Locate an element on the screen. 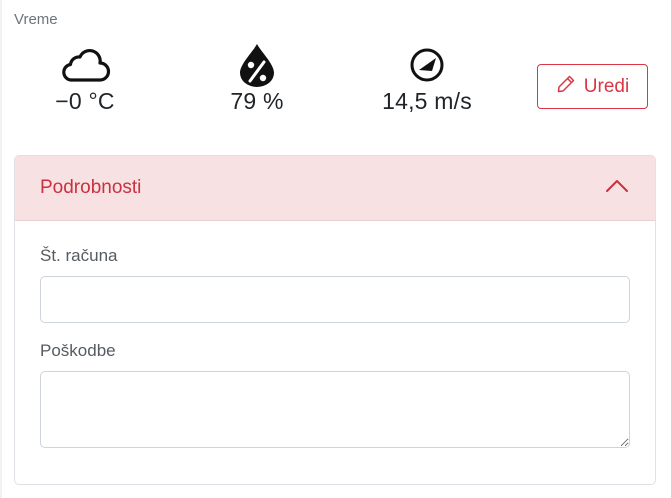 This screenshot has height=498, width=671. details-panel-title: Podrobnosti is located at coordinates (91, 187).